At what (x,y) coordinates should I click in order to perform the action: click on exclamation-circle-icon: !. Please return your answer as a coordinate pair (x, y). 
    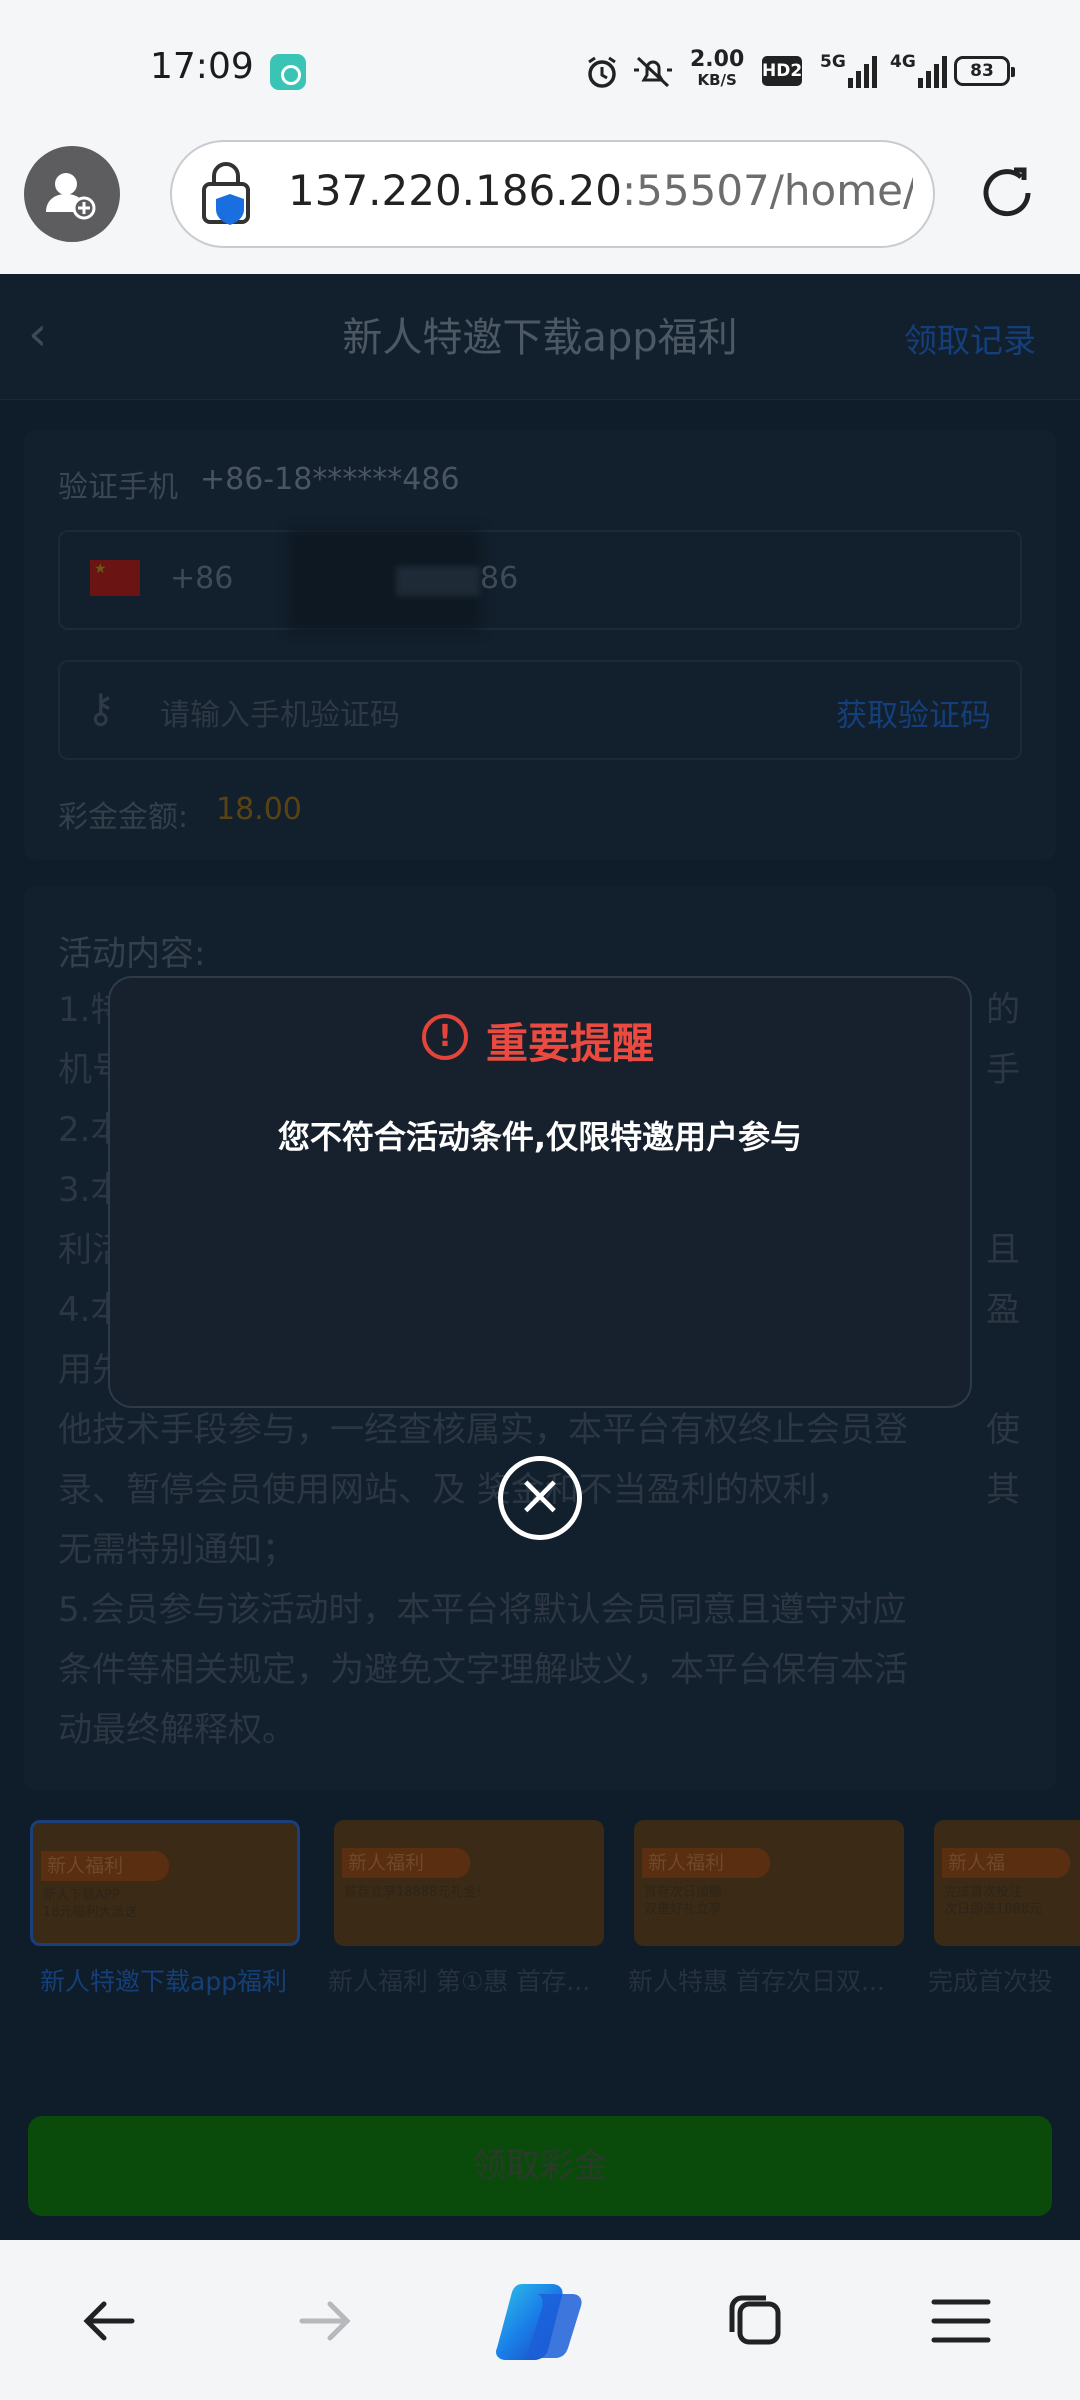
    Looking at the image, I should click on (445, 1037).